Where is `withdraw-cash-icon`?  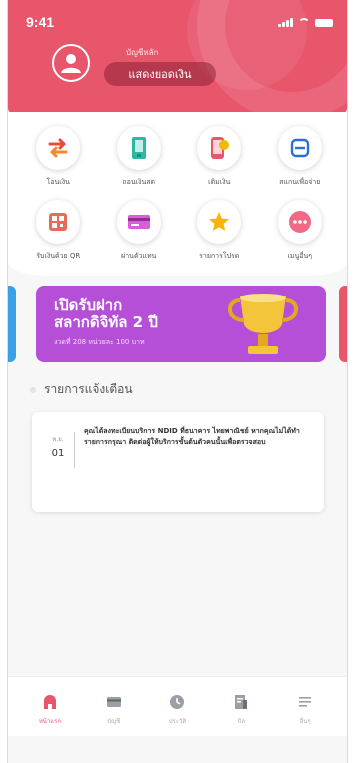 withdraw-cash-icon is located at coordinates (138, 148).